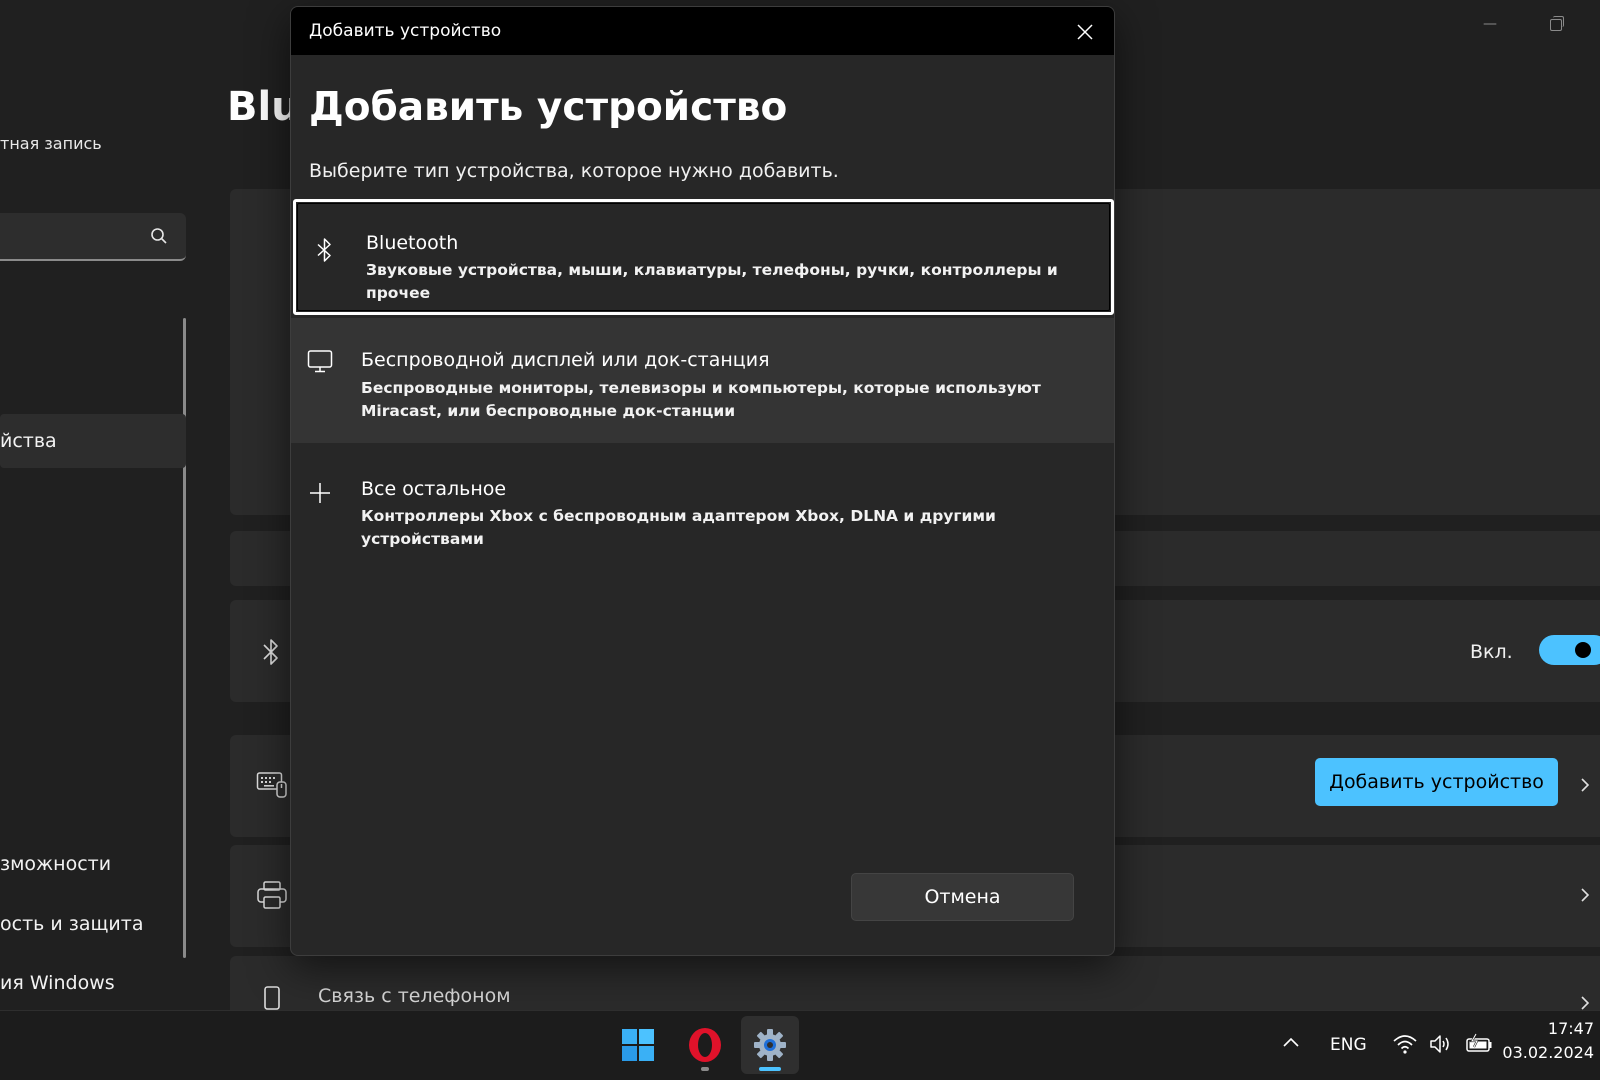  Describe the element at coordinates (1436, 782) in the screenshot. I see `add-device-button: Добавить устройство` at that location.